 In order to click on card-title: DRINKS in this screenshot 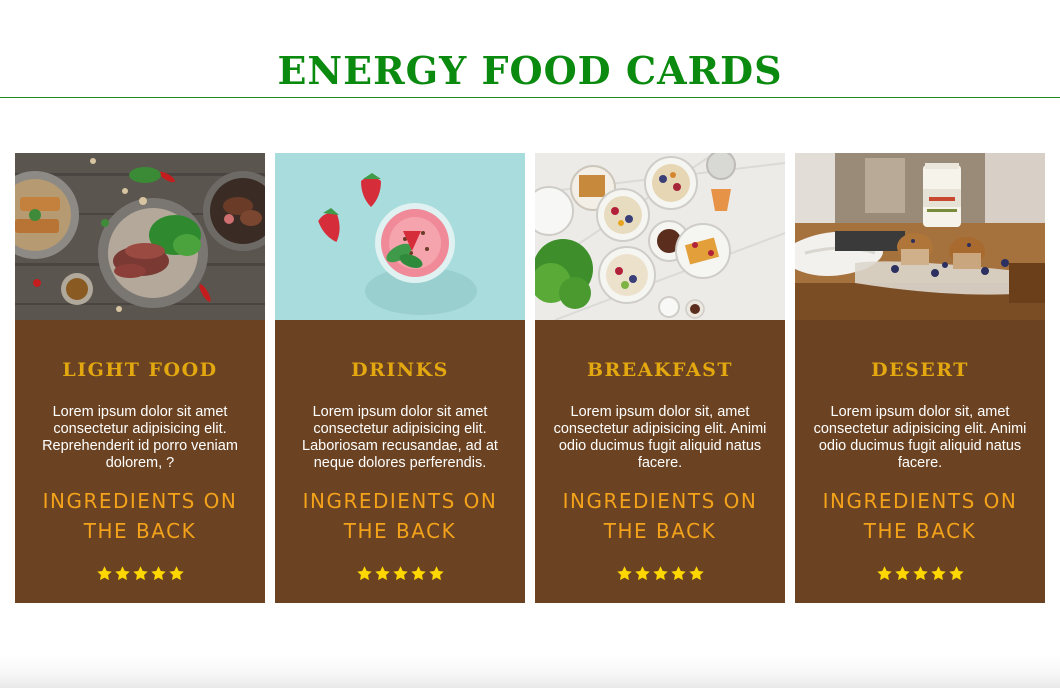, I will do `click(400, 370)`.